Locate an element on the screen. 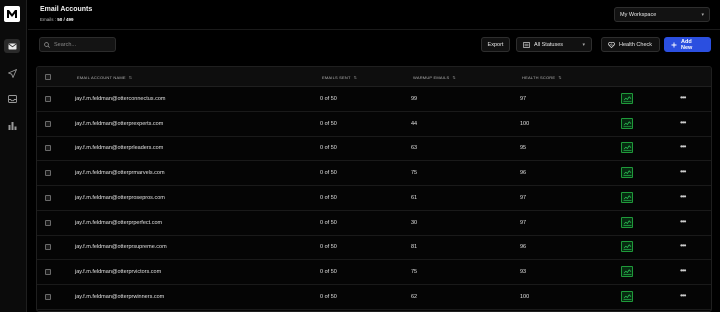  email-account-name: jay.f.m.feldman@otterprmarvels.com is located at coordinates (120, 173).